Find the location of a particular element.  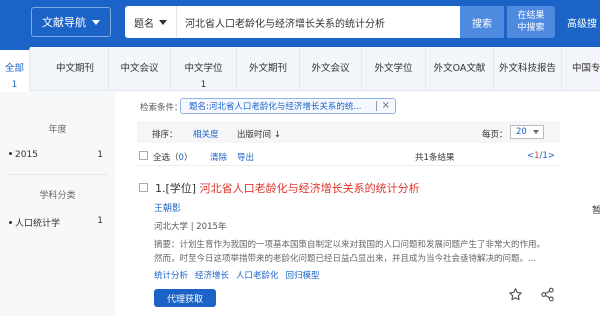

result-keywords: 统计分析 经济增长 人口老龄化 回归模型 is located at coordinates (237, 275).